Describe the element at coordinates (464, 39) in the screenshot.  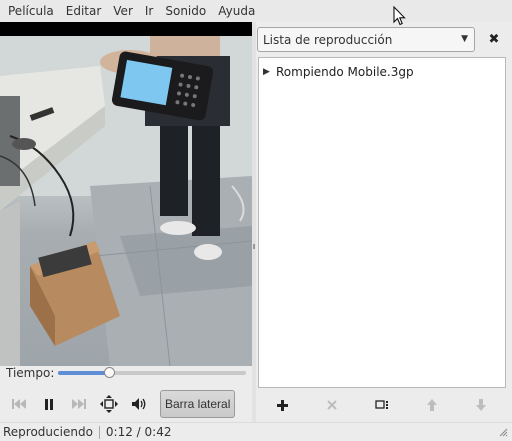
I see `chevron-down-icon: ▼` at that location.